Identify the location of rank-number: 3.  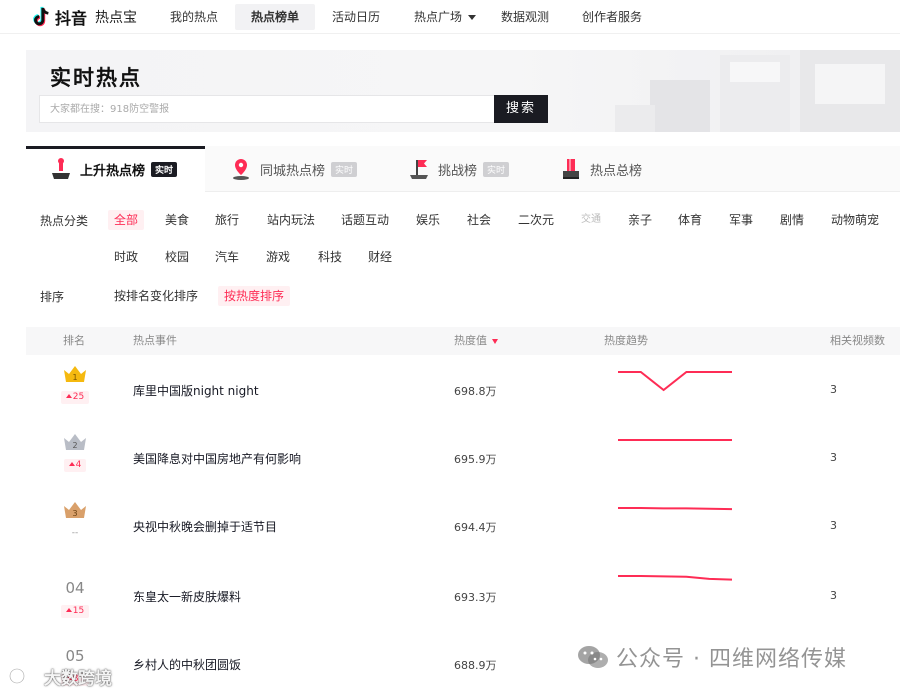
(74, 513).